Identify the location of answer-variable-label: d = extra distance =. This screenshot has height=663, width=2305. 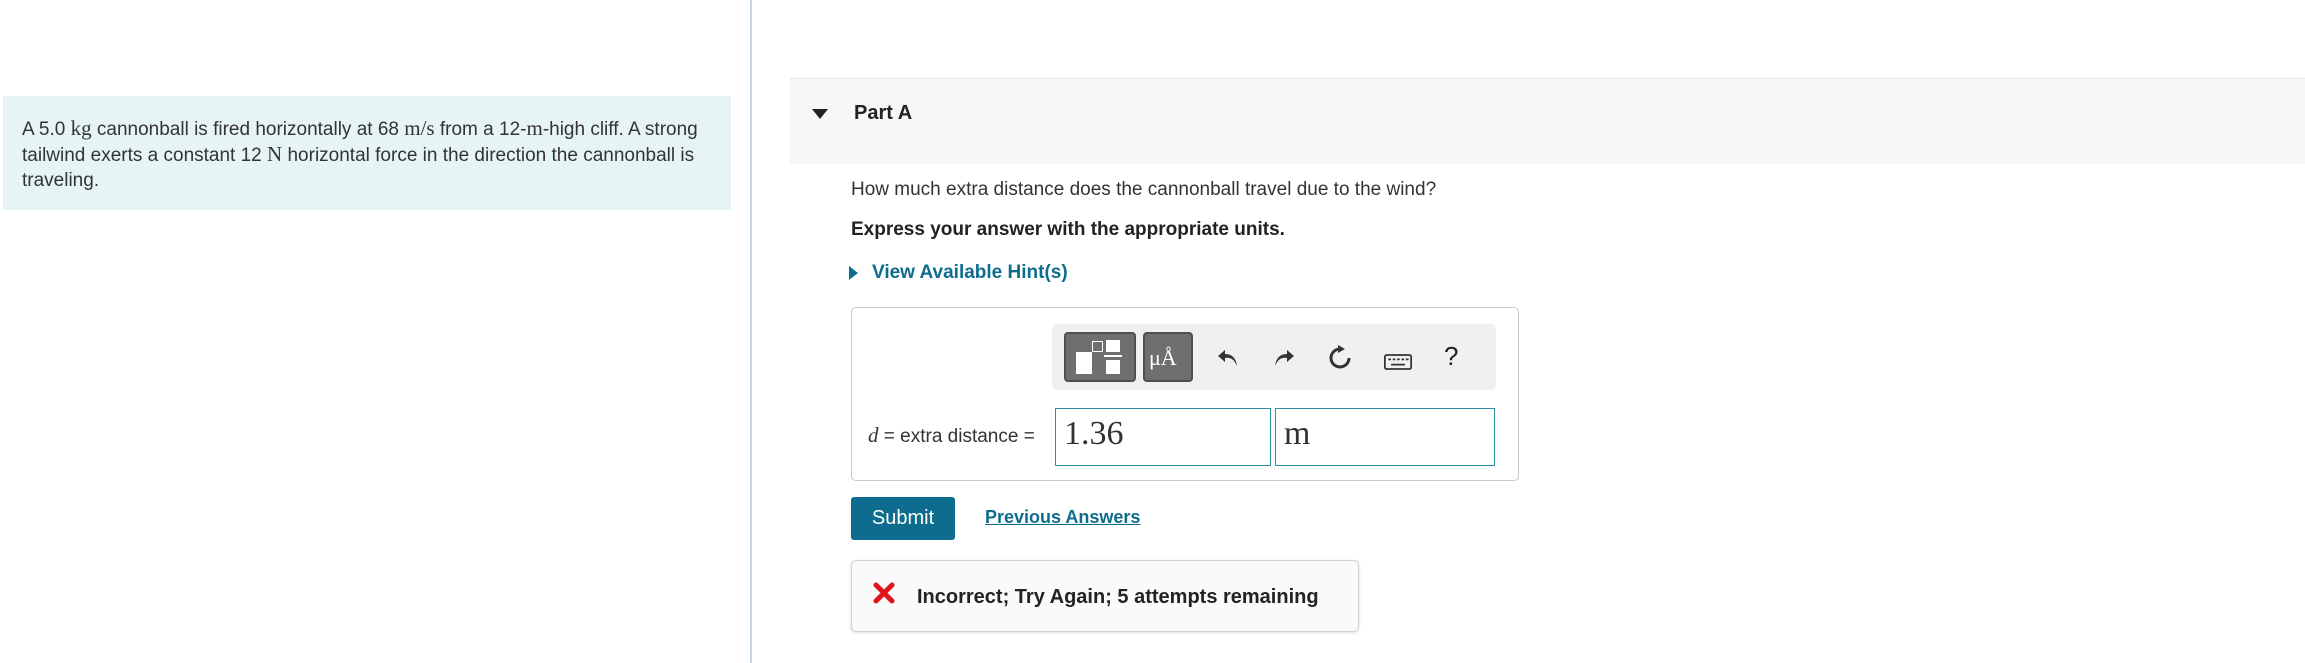
(951, 435).